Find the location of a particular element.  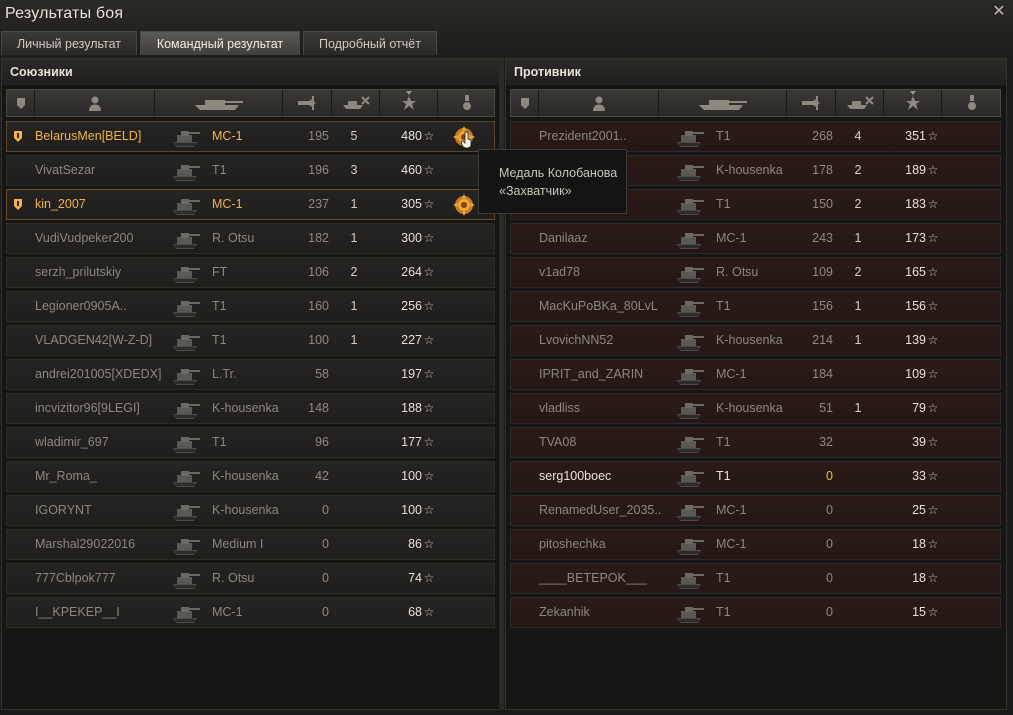

damage-value: 184 is located at coordinates (822, 374).